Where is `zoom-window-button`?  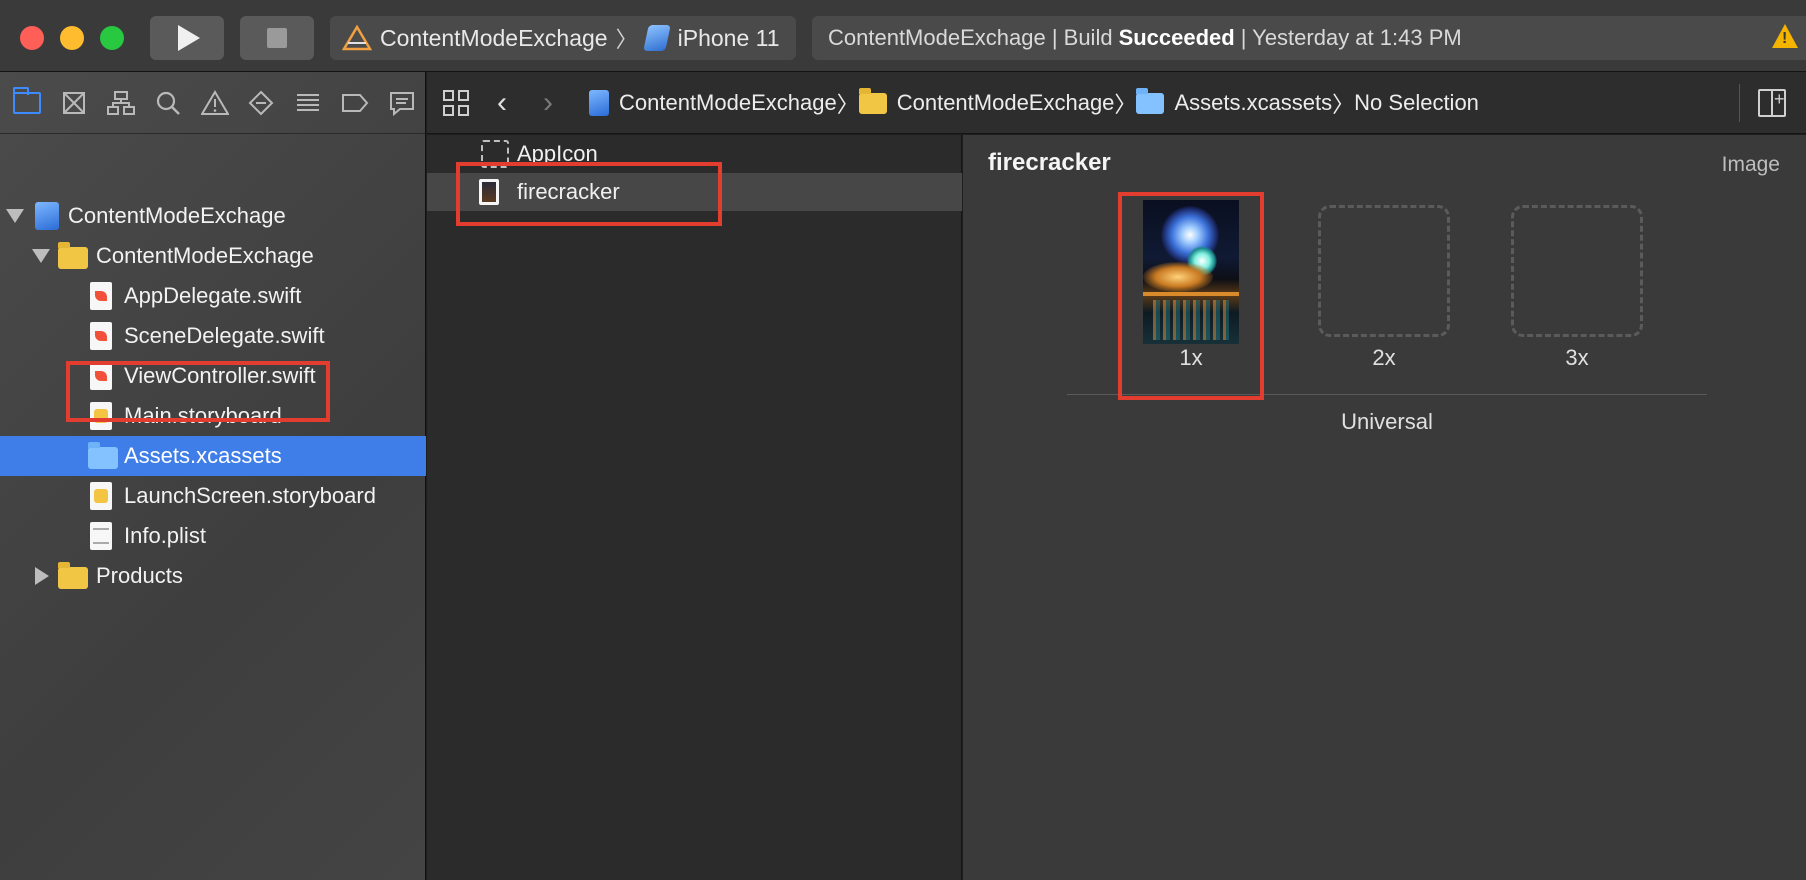 zoom-window-button is located at coordinates (112, 38).